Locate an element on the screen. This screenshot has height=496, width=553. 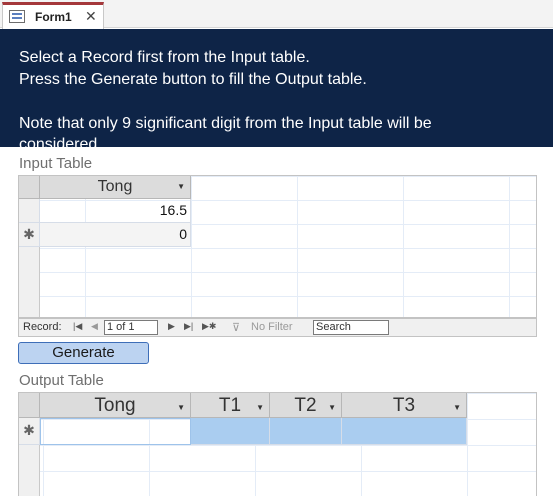
column-header-t3: T3 ▼ is located at coordinates (404, 405).